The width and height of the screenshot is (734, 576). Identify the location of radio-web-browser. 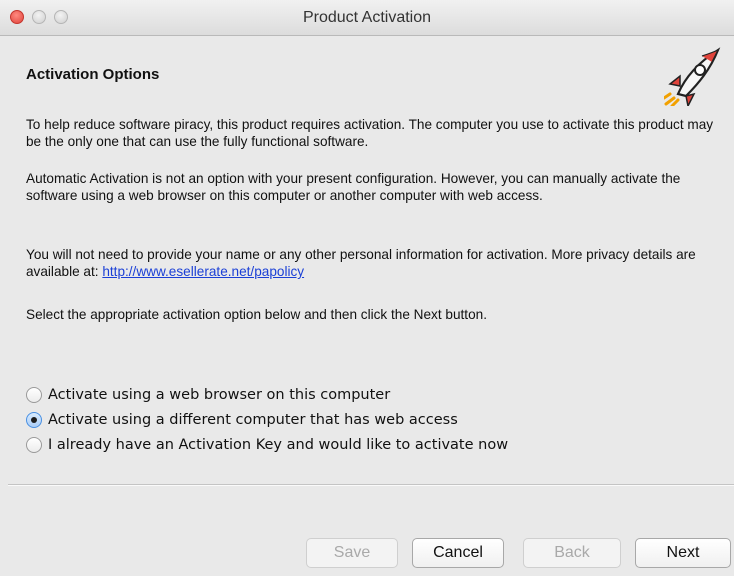
(34, 394).